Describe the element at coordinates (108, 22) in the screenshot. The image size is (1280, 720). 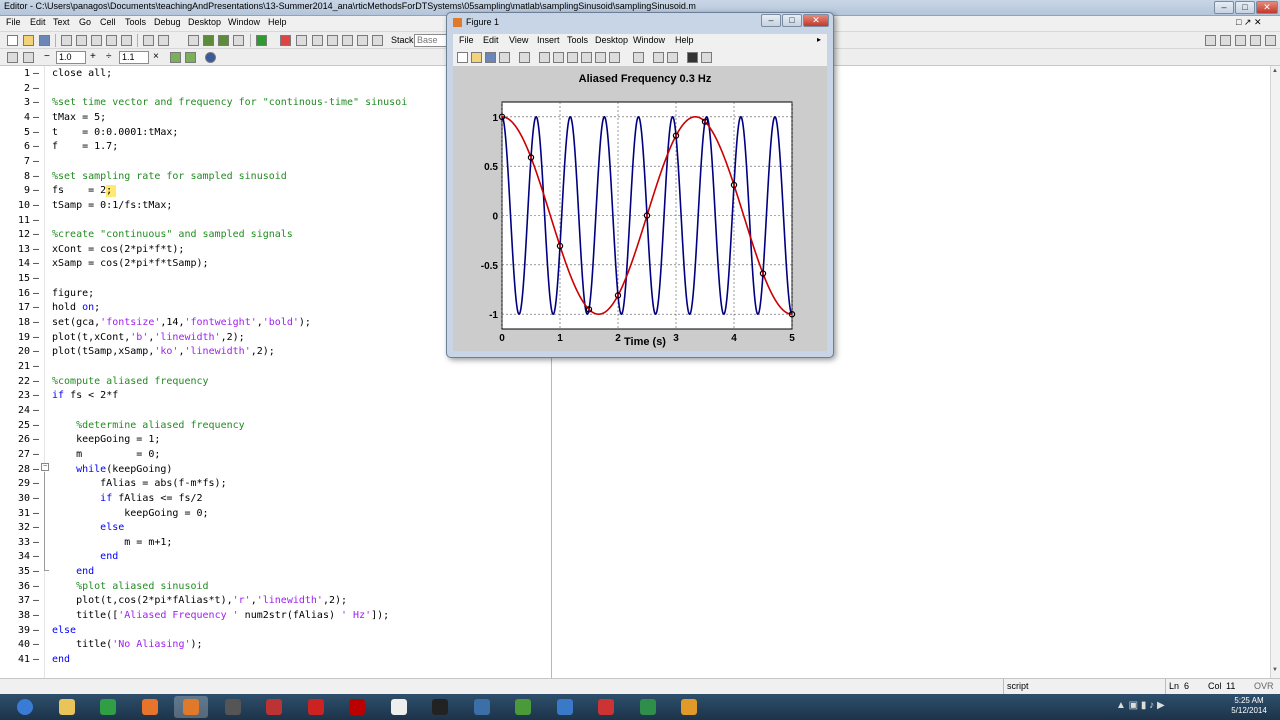
I see `menu-cell: Cell` at that location.